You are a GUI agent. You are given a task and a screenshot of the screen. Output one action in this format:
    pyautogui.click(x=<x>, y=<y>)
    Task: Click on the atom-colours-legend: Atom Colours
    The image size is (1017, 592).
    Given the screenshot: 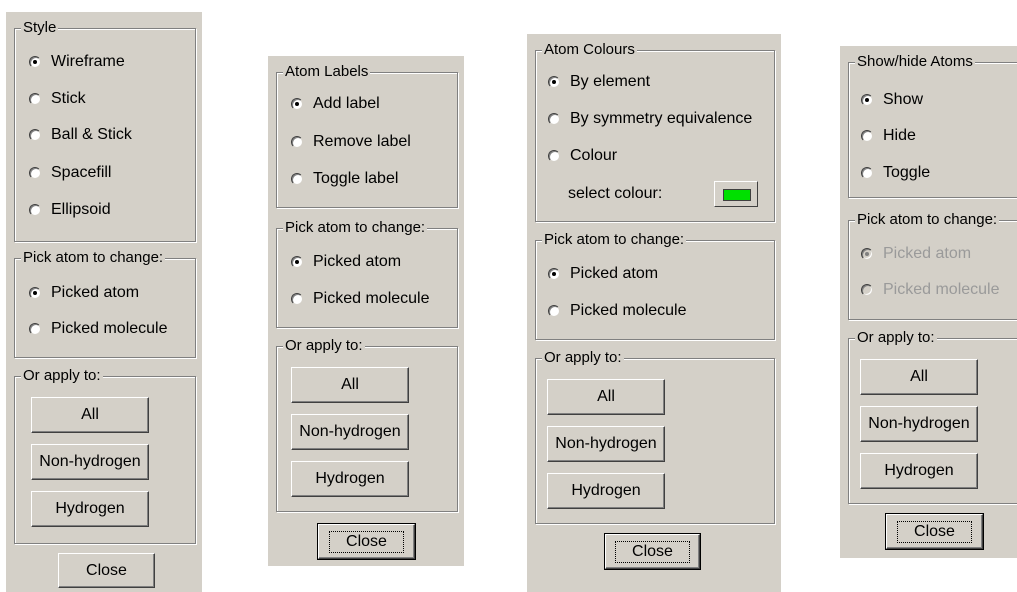 What is the action you would take?
    pyautogui.click(x=589, y=50)
    